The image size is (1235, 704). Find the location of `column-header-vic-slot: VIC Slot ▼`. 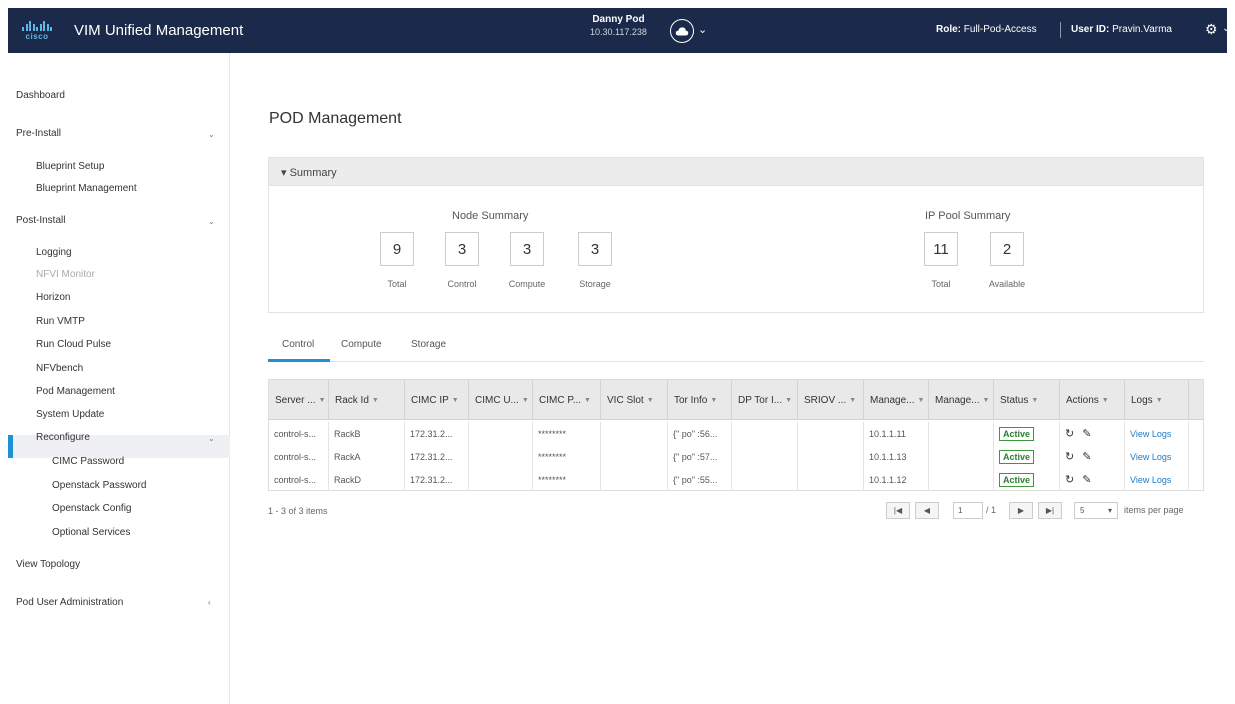

column-header-vic-slot: VIC Slot ▼ is located at coordinates (634, 400).